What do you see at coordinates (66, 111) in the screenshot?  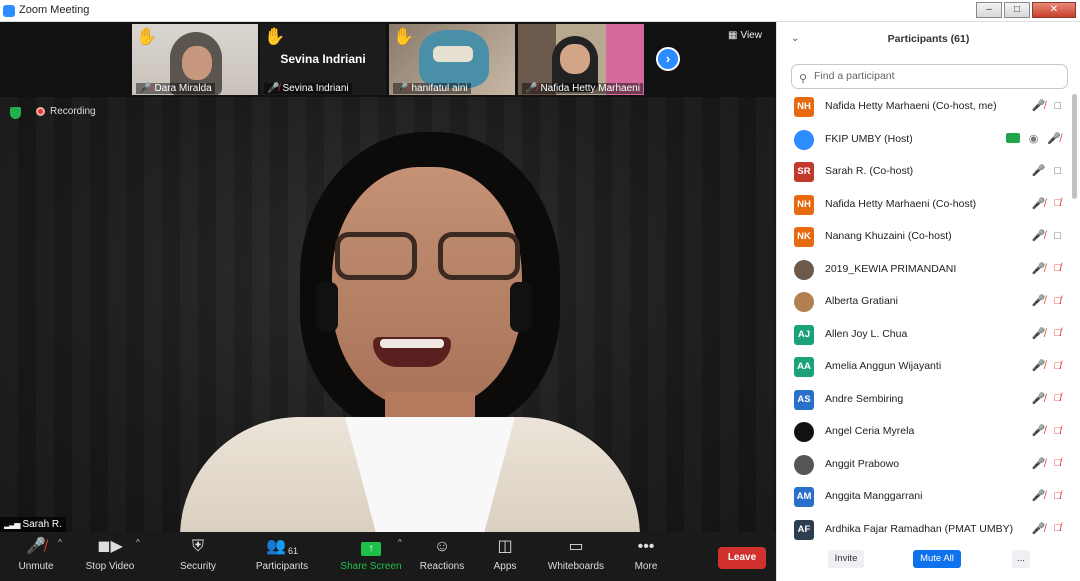 I see `recording-indicator: Recording` at bounding box center [66, 111].